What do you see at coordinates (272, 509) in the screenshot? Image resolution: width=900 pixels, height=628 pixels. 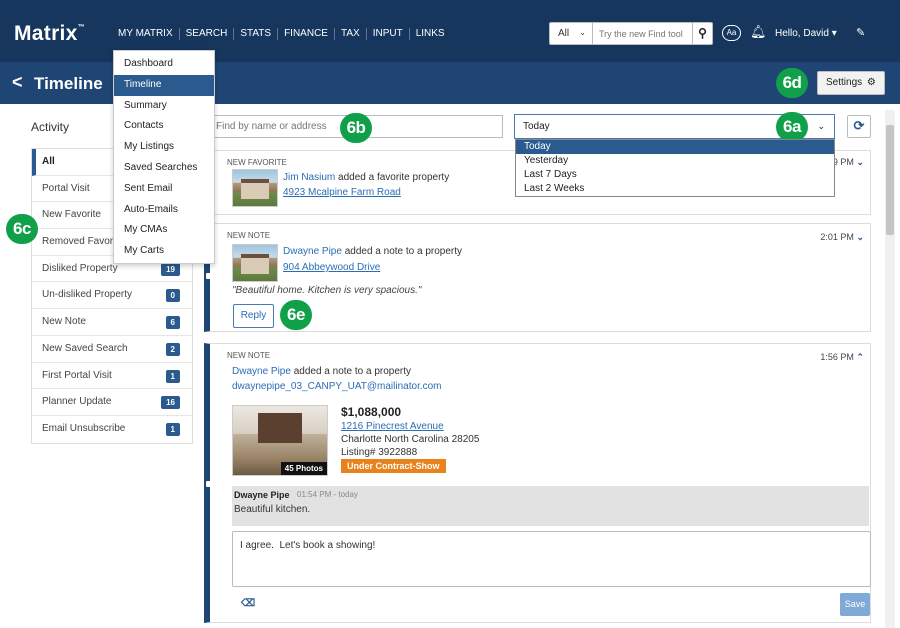 I see `comment-text: Beautiful kitchen.` at bounding box center [272, 509].